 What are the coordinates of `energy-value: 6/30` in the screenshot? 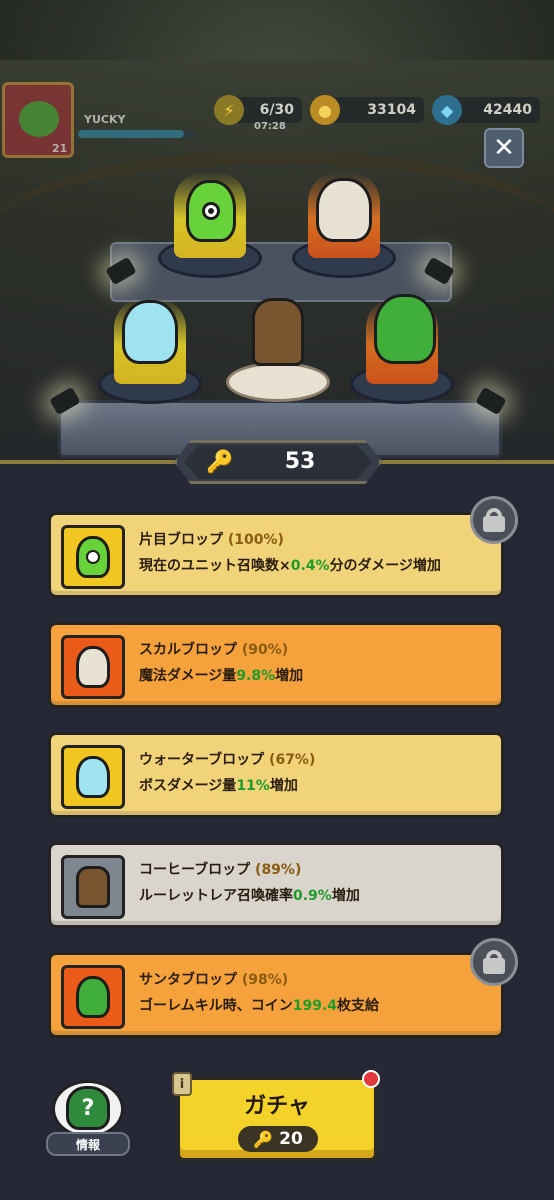 It's located at (276, 110).